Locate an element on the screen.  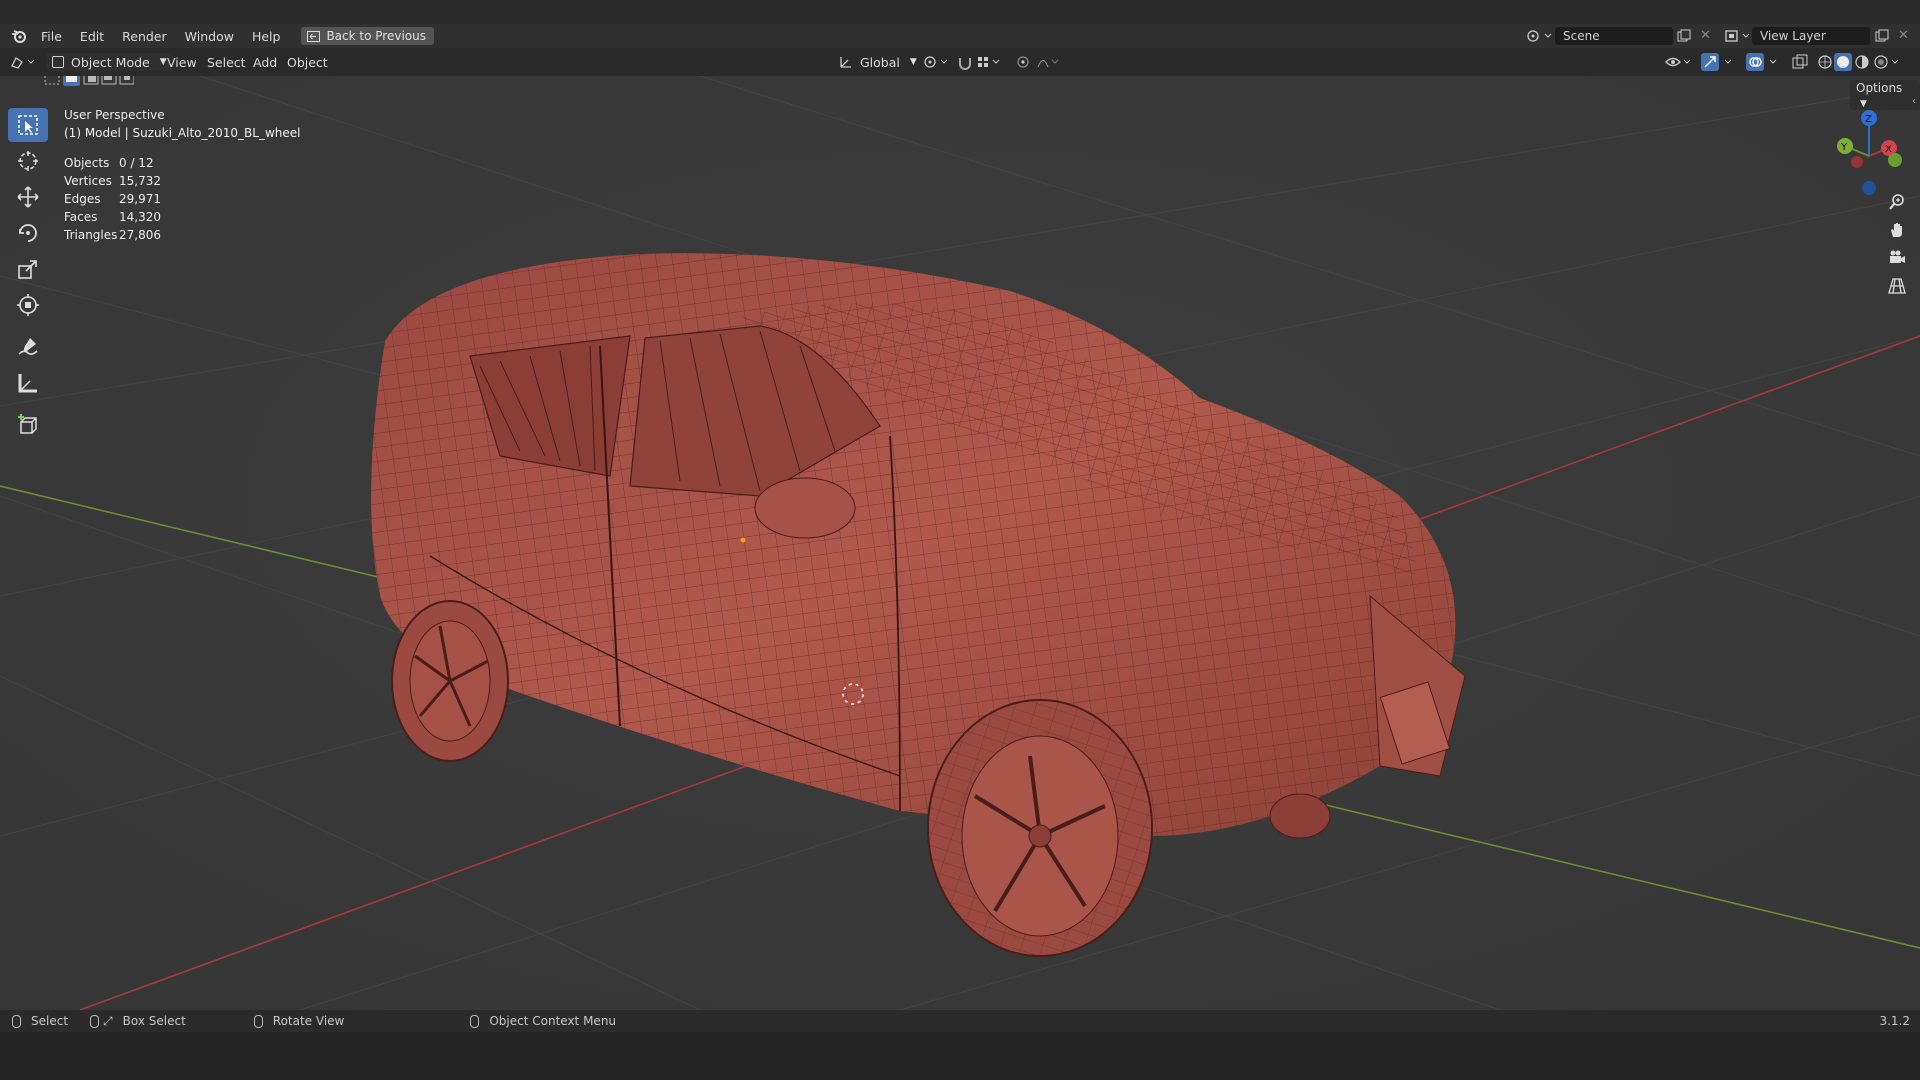
editor-type-icon is located at coordinates (24, 62).